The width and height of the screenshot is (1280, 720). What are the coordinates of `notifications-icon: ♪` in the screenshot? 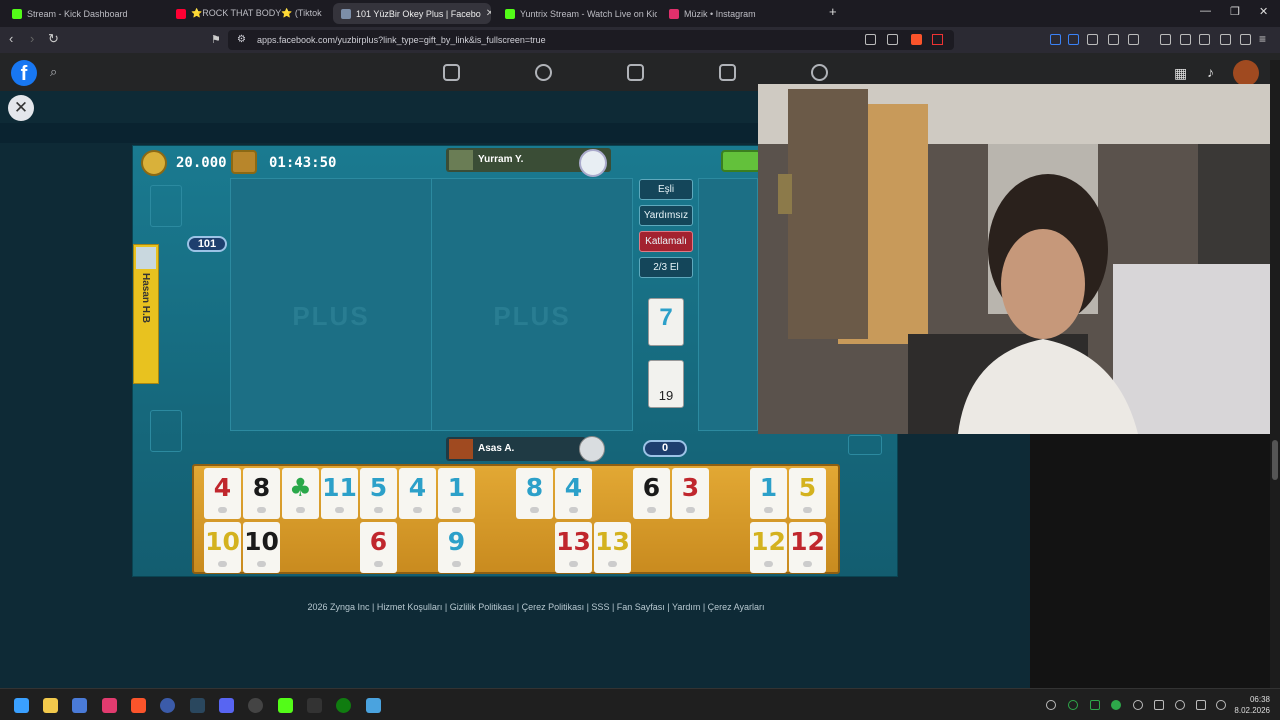 It's located at (1210, 72).